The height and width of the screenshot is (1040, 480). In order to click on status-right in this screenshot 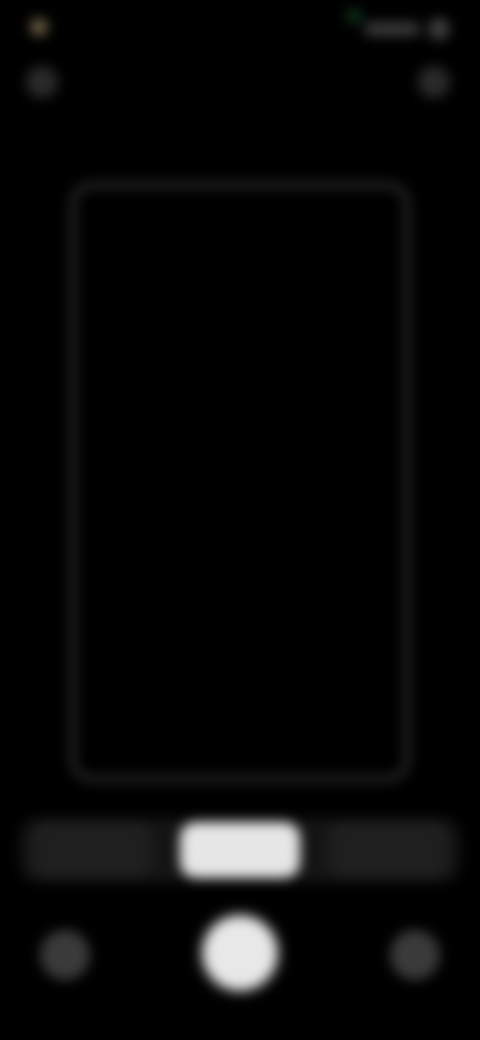, I will do `click(395, 25)`.